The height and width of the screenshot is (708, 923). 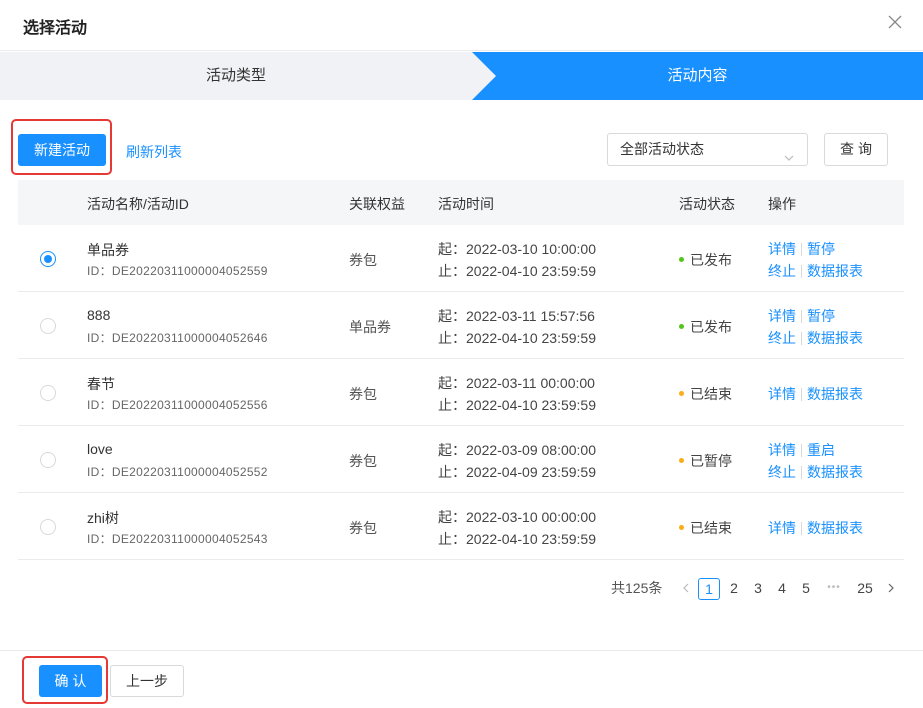 What do you see at coordinates (821, 450) in the screenshot?
I see `op-link: 重启` at bounding box center [821, 450].